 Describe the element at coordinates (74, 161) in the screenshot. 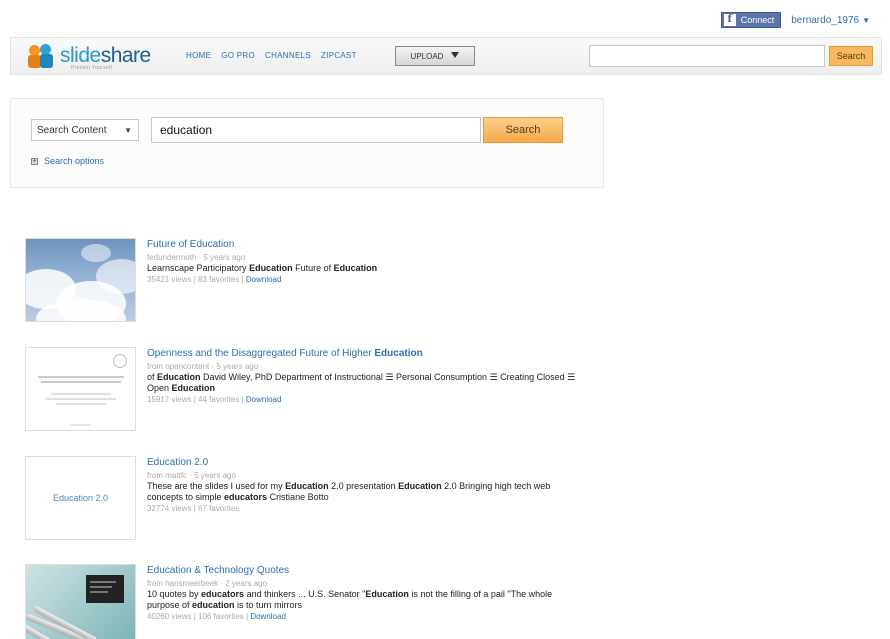

I see `search-options-label: Search options` at that location.